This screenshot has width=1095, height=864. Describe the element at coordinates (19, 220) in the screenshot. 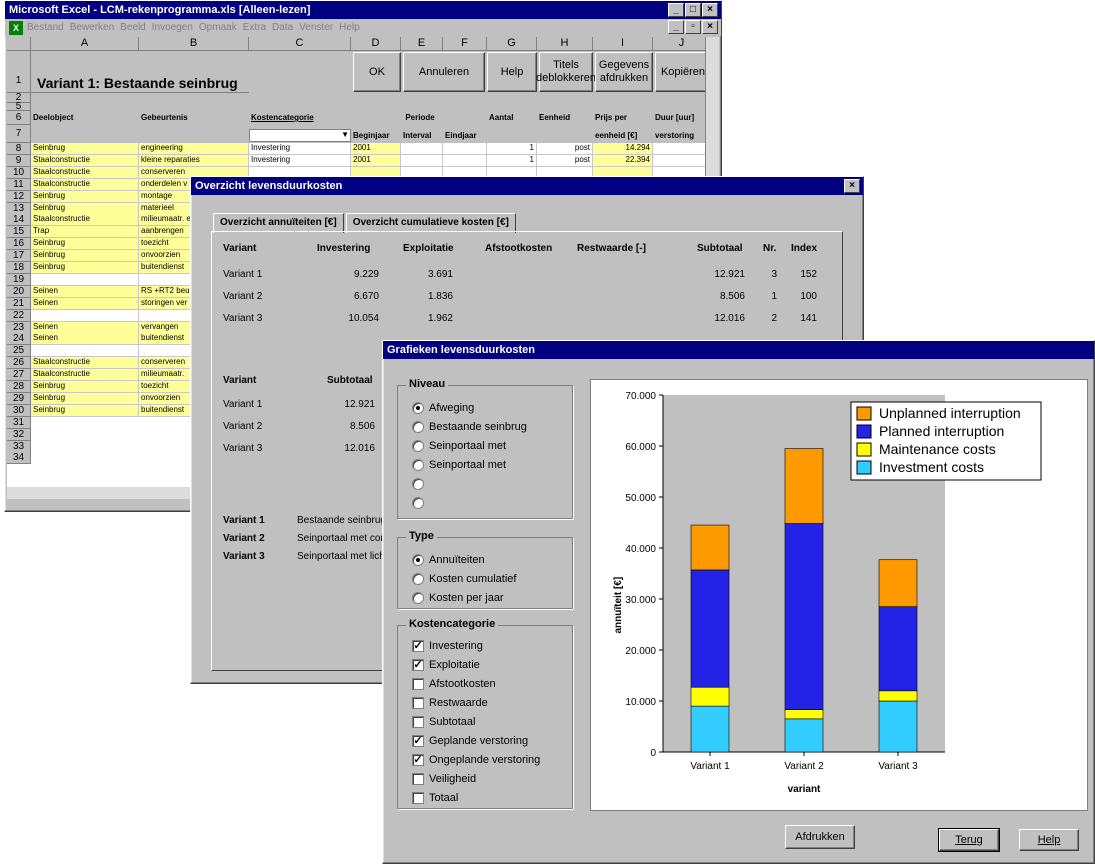

I see `row-header: 14` at that location.